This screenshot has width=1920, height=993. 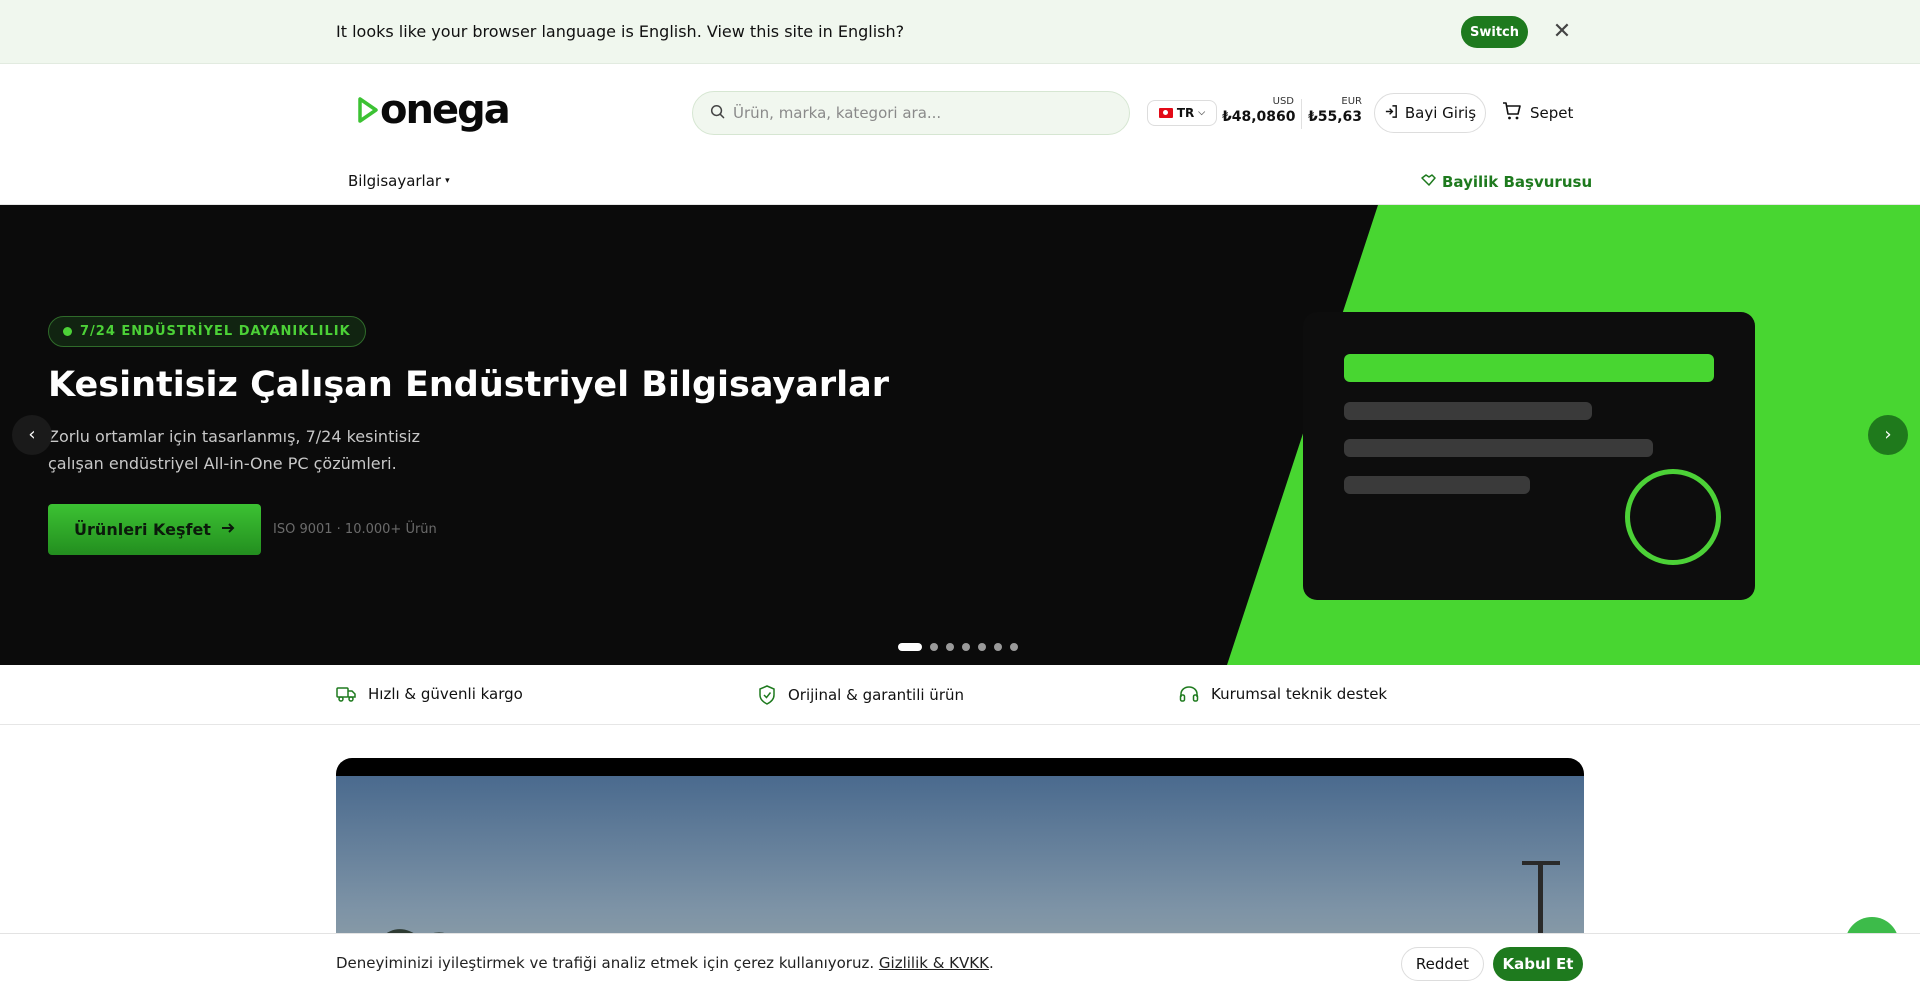 I want to click on feature-shipping: Hızlı & güvenli kargo, so click(x=429, y=694).